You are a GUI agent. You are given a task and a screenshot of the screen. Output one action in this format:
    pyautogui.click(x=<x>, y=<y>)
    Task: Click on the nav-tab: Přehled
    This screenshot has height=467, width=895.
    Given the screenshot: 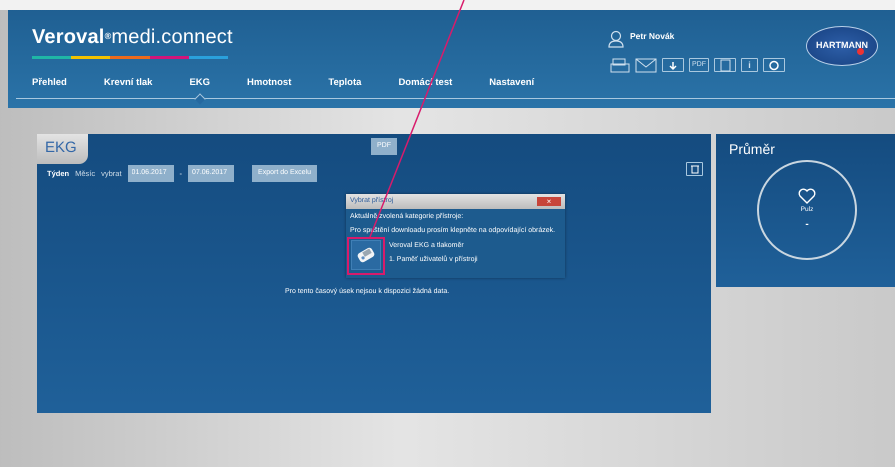 What is the action you would take?
    pyautogui.click(x=49, y=91)
    